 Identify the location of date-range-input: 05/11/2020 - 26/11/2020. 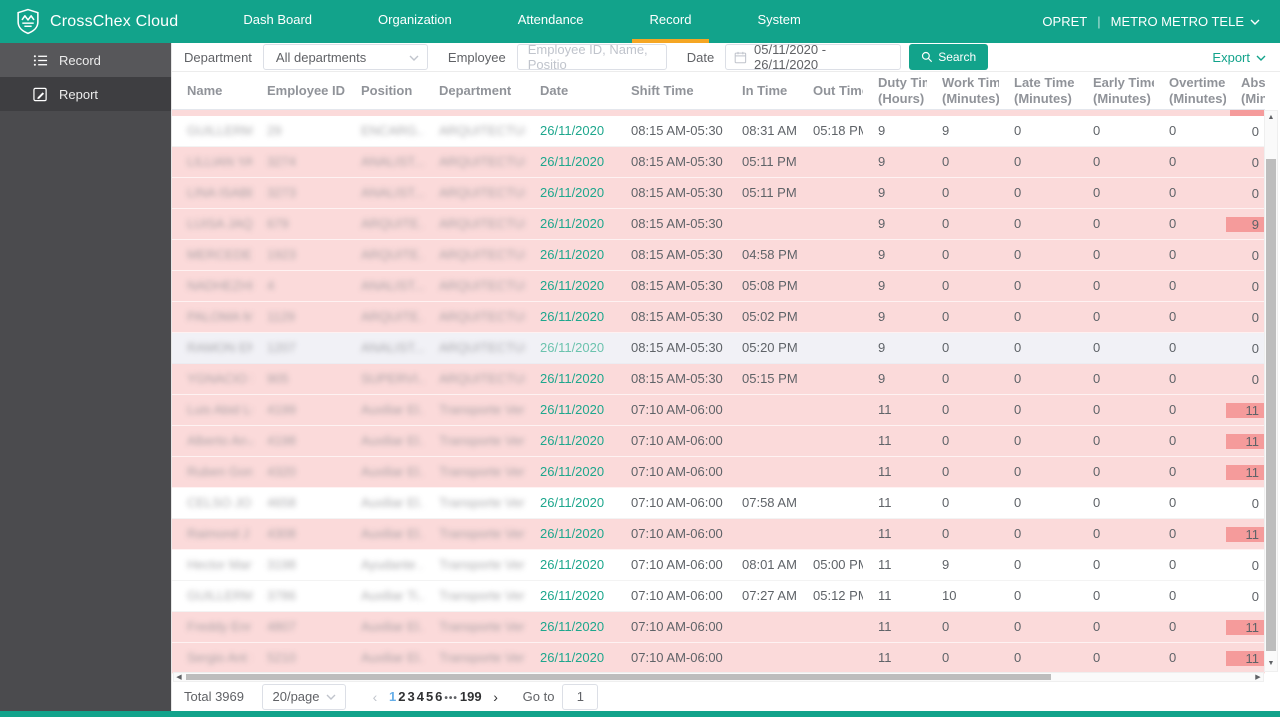
(813, 57).